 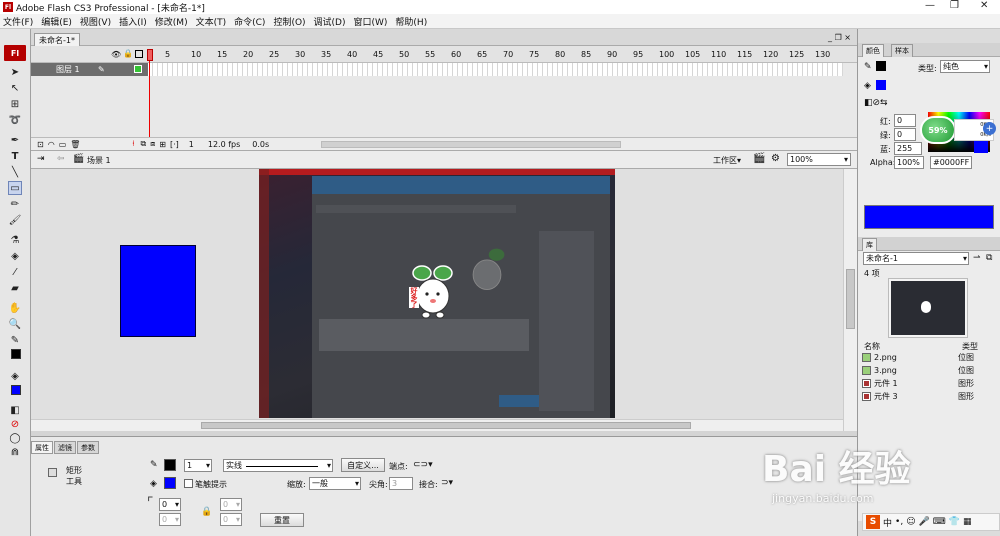 I want to click on brush-tool-icon: 🖌, so click(x=15, y=220).